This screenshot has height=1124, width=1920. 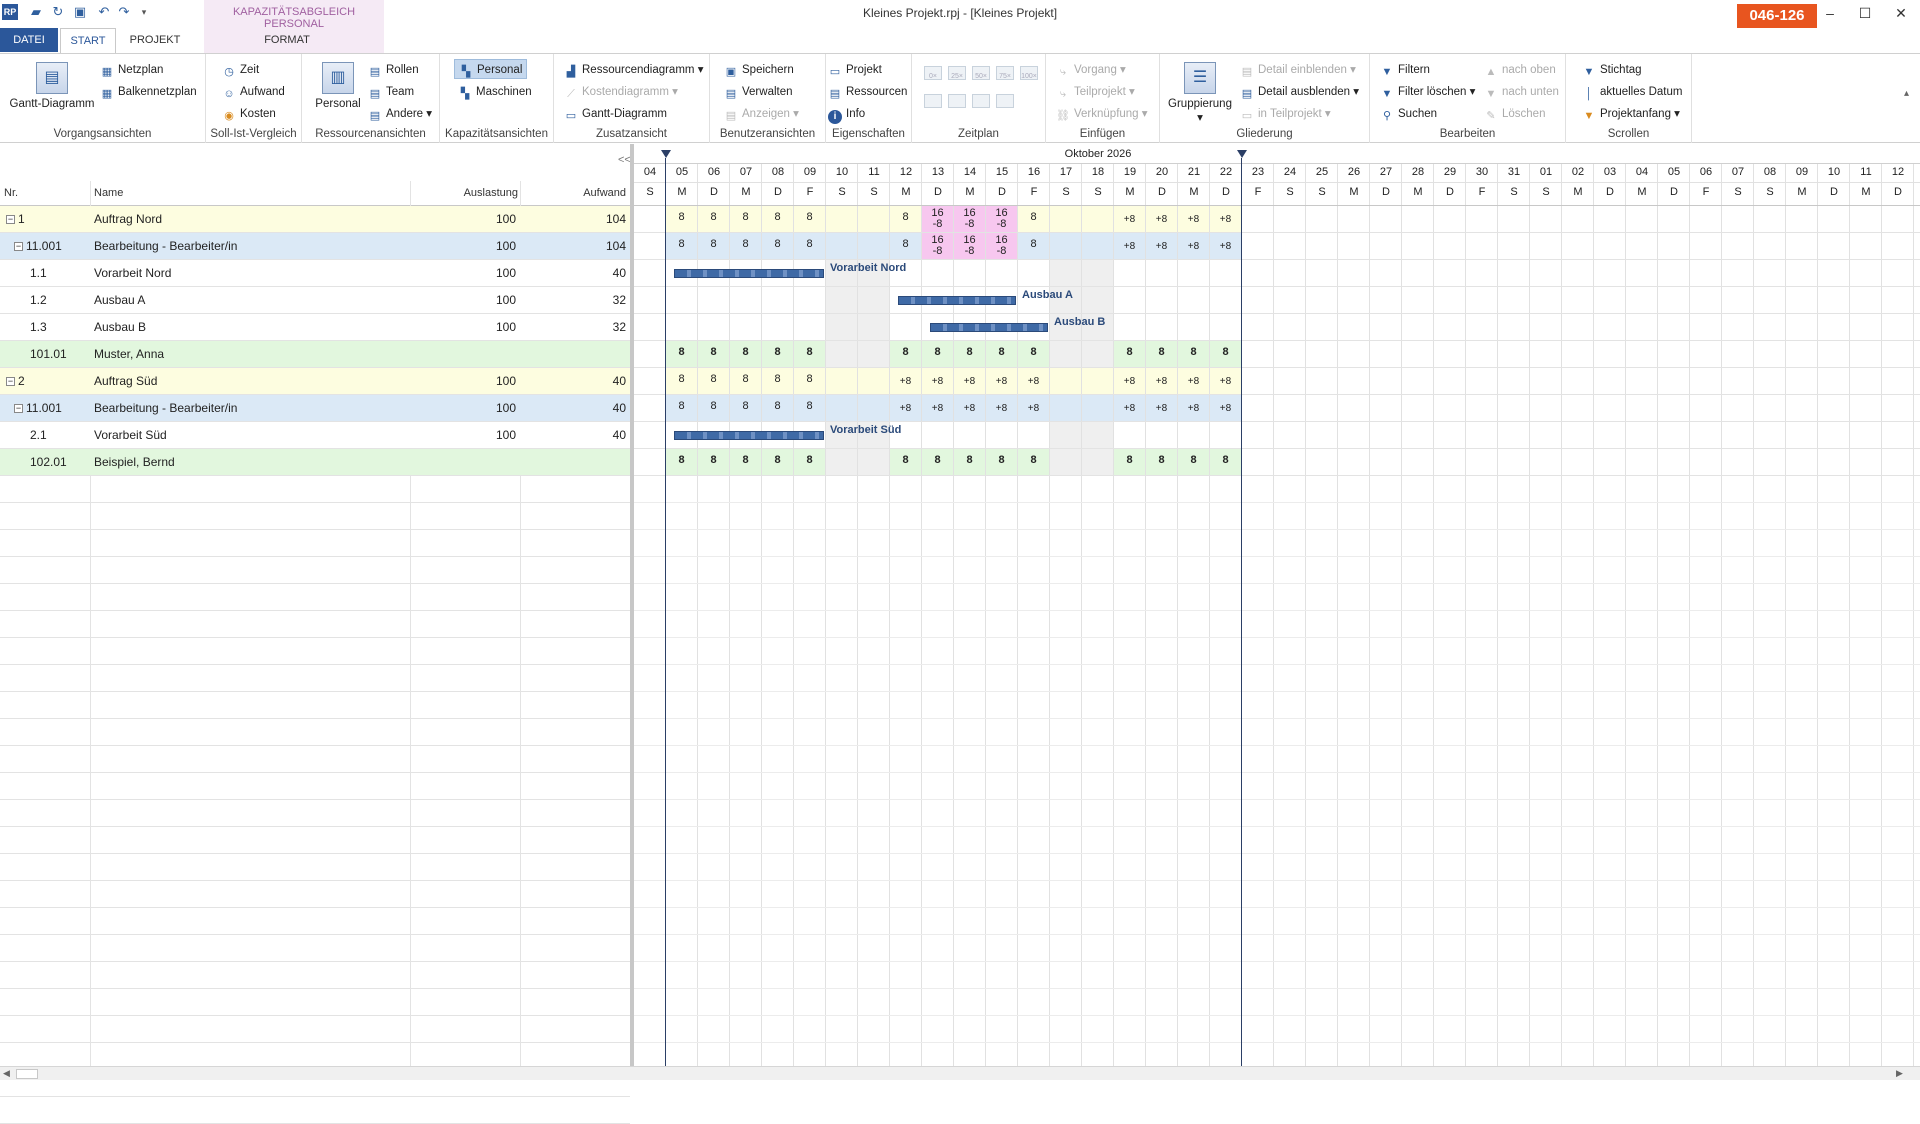 I want to click on cell-aufwand: 40, so click(x=619, y=273).